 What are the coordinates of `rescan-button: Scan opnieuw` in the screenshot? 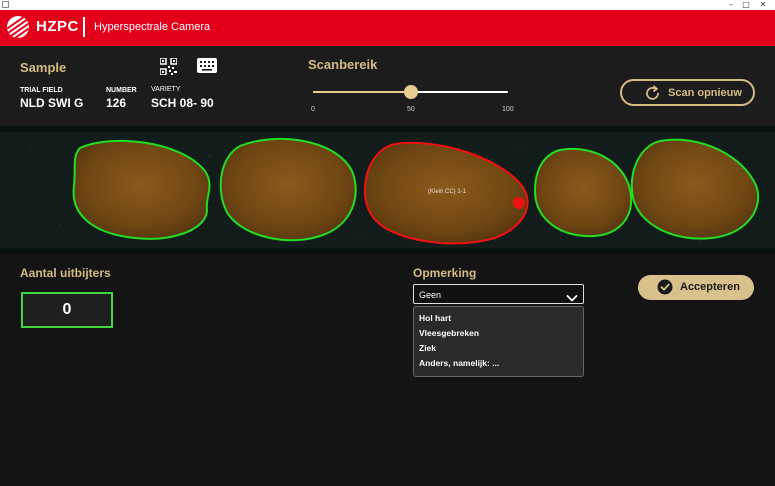 It's located at (687, 92).